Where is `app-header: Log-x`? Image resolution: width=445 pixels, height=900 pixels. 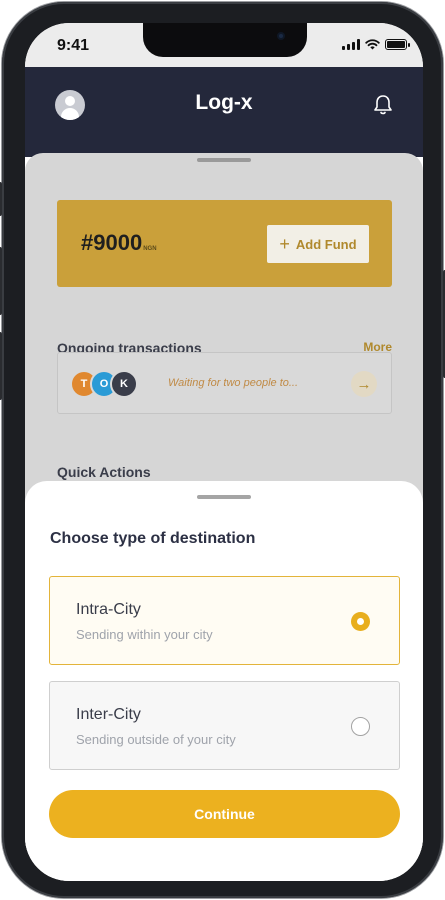
app-header: Log-x is located at coordinates (224, 112).